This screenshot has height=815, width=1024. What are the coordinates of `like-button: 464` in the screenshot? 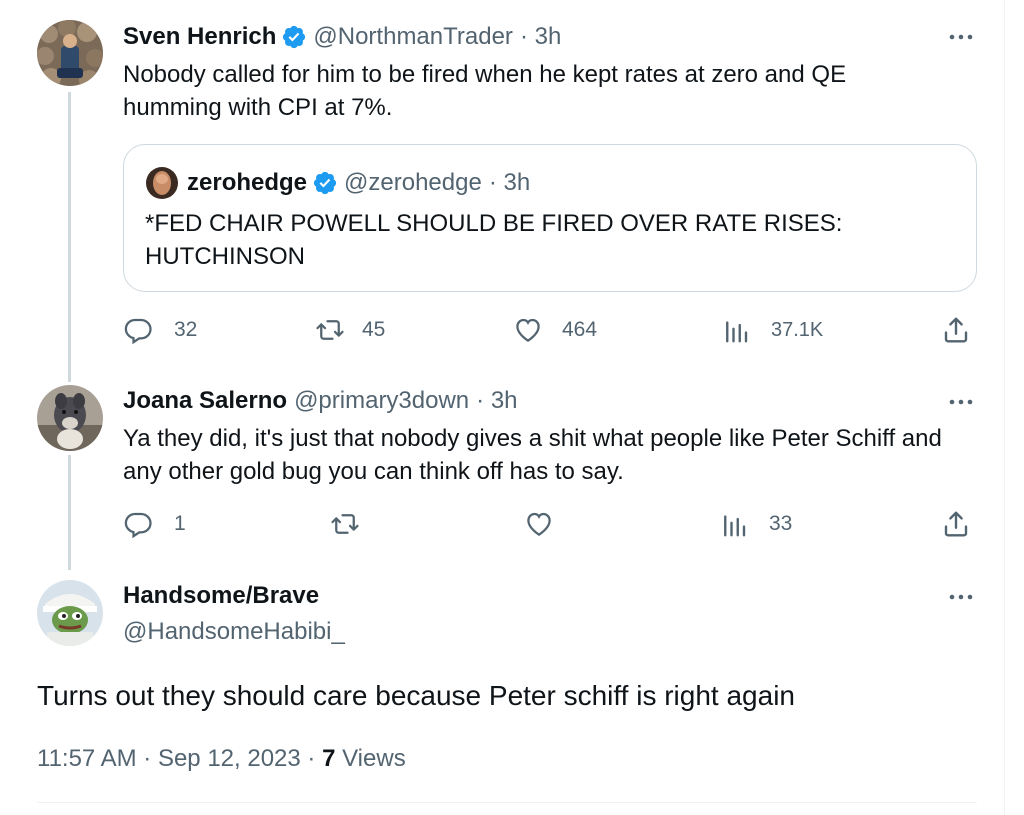 It's located at (555, 330).